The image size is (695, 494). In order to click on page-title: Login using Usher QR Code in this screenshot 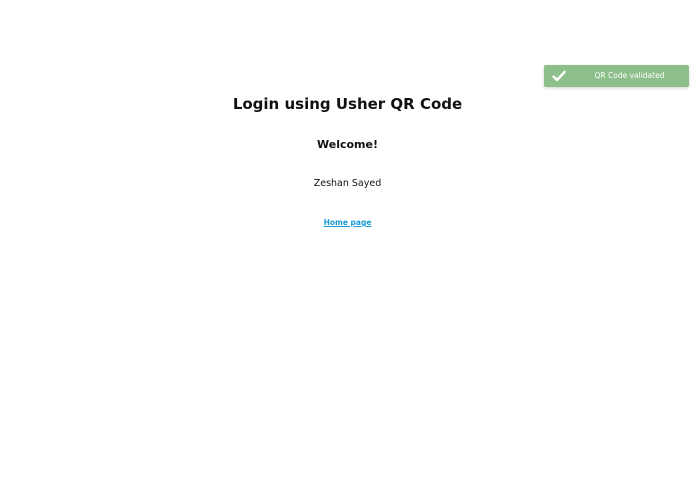, I will do `click(347, 104)`.